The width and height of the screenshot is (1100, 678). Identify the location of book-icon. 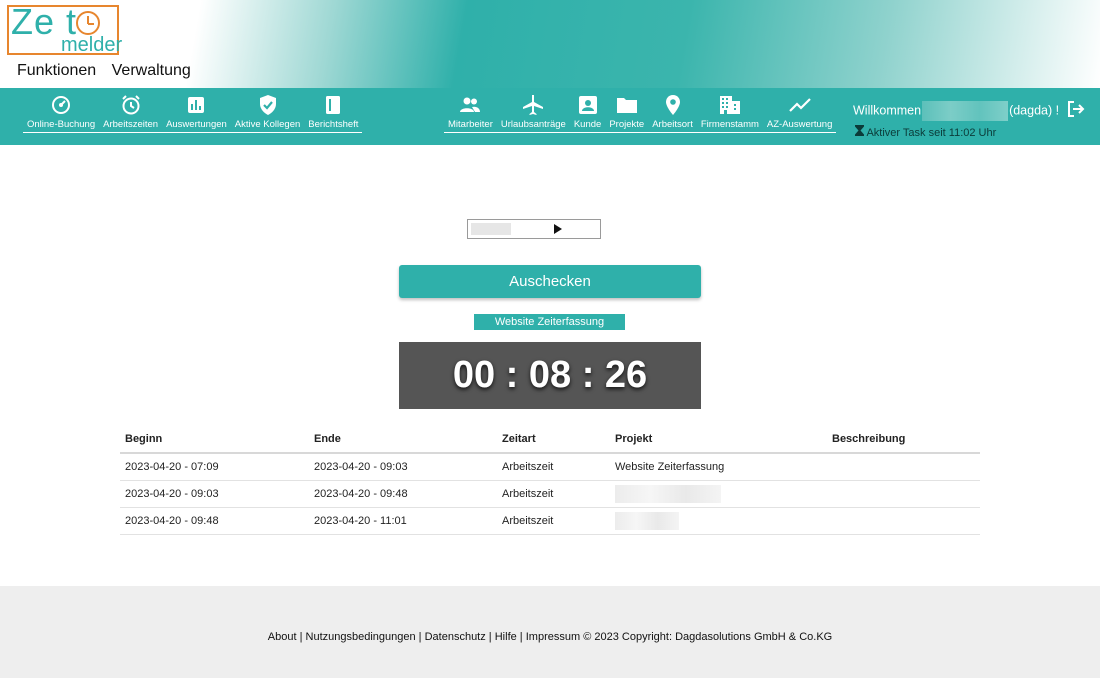
(333, 105).